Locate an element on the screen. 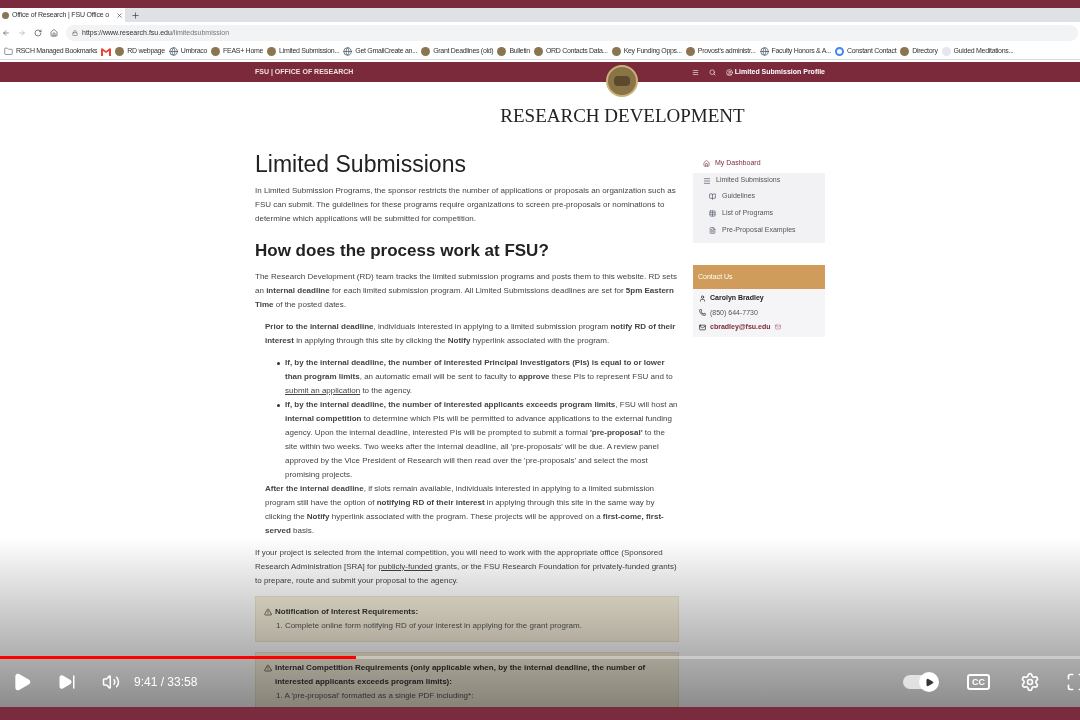 The width and height of the screenshot is (1080, 720). paragraph: If your project is selected from the internal competition, you will need to work with the appropriate office (Sponsored Research Administration [SRA] for publicly-funded grants, or the FSU Research Foundation for privately-funded grants) to prepare, route and submit your proposal to the agency. is located at coordinates (466, 567).